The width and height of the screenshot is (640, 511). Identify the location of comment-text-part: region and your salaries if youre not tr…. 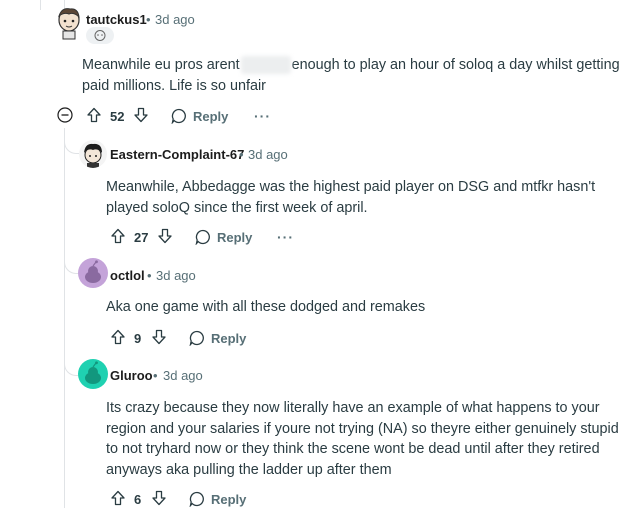
(362, 428).